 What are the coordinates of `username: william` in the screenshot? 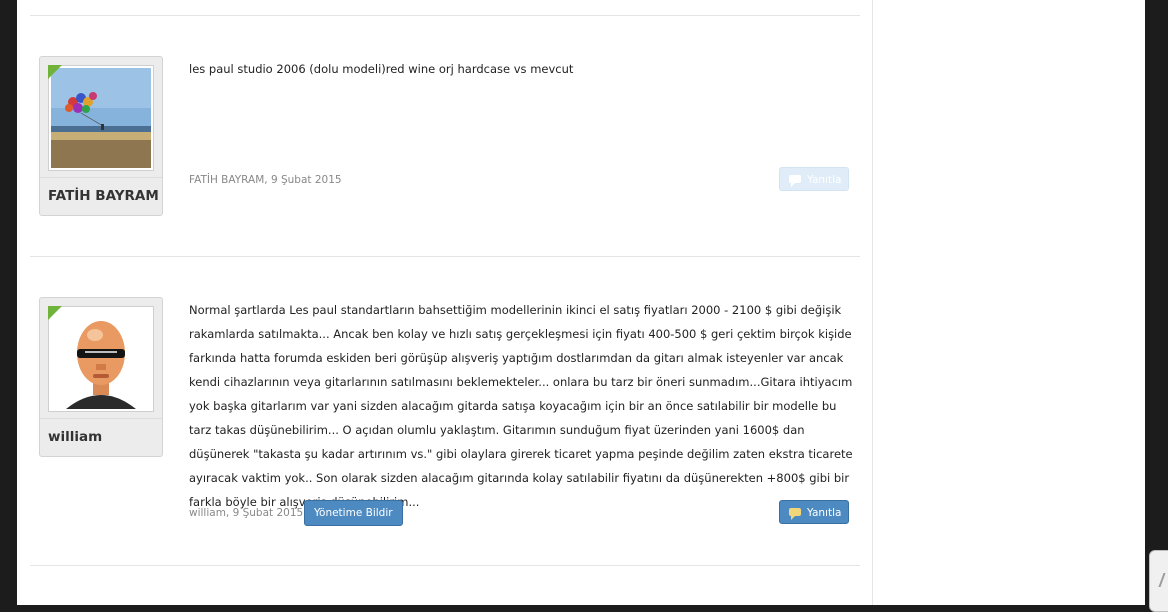 It's located at (101, 437).